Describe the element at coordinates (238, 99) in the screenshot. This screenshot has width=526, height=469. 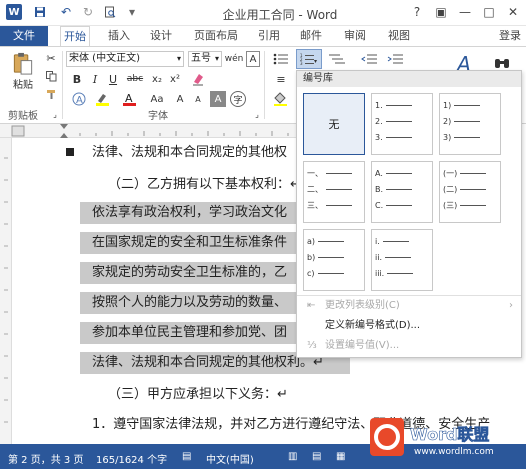
I see `enclose-characters-icon: 字` at that location.